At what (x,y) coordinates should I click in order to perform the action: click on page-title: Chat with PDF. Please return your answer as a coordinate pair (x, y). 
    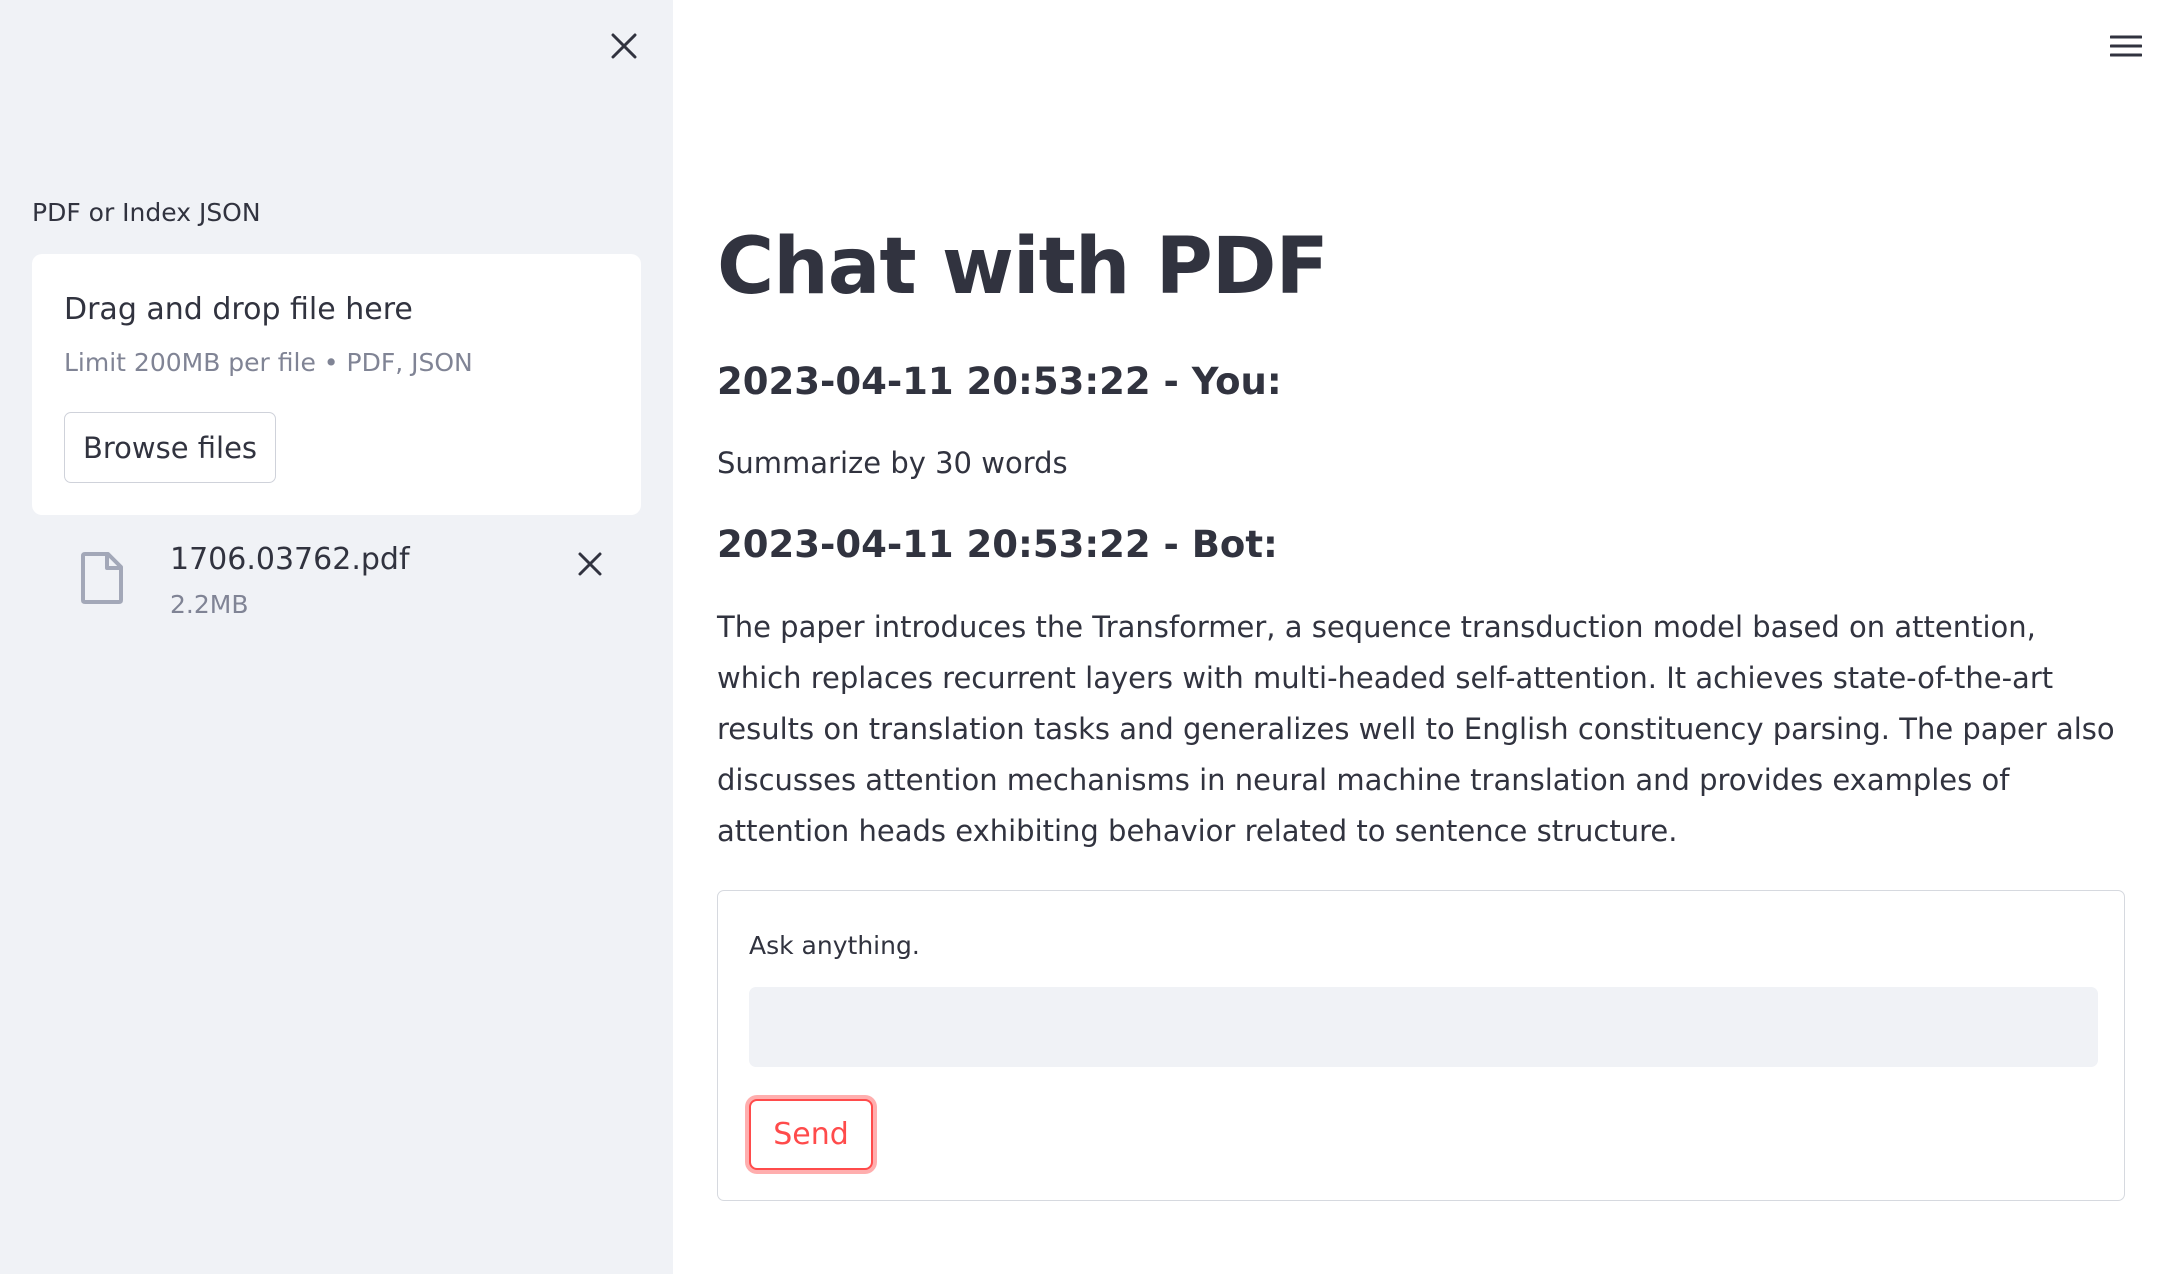
    Looking at the image, I should click on (1023, 267).